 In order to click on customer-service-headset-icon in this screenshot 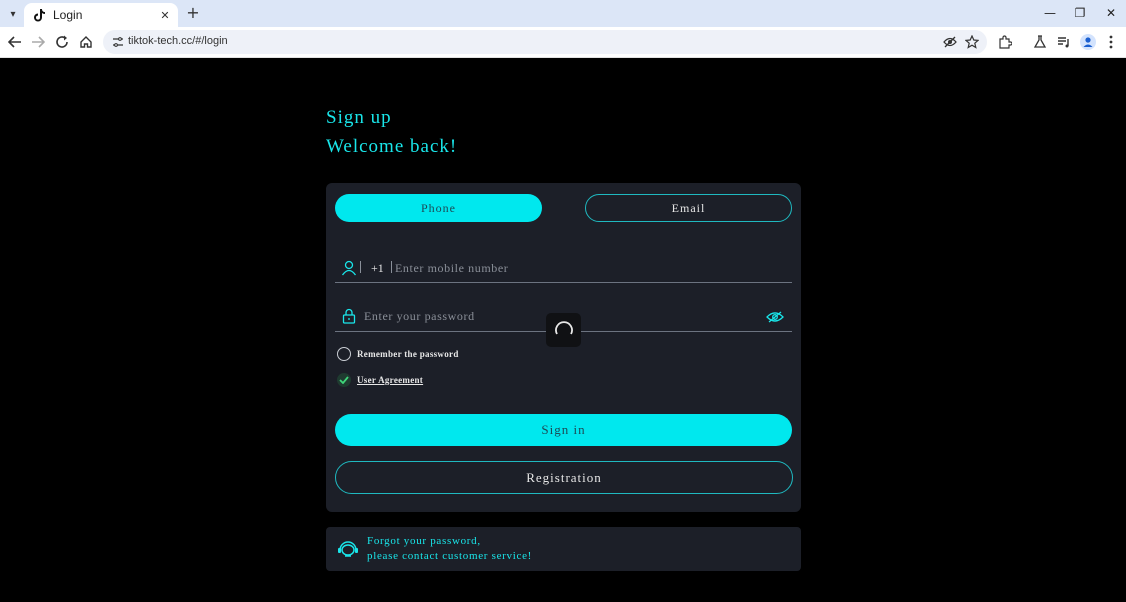, I will do `click(348, 549)`.